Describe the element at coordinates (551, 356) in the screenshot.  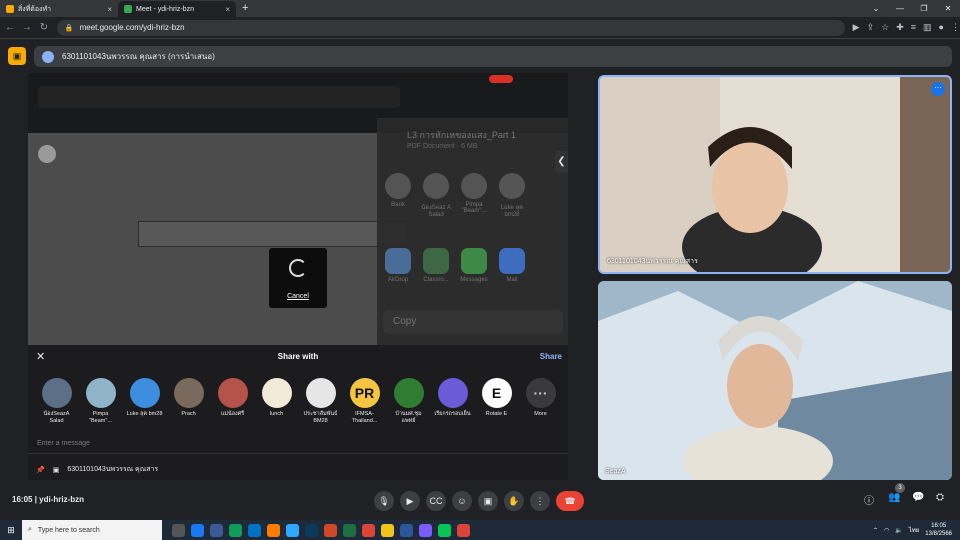
I see `share-button: Share` at that location.